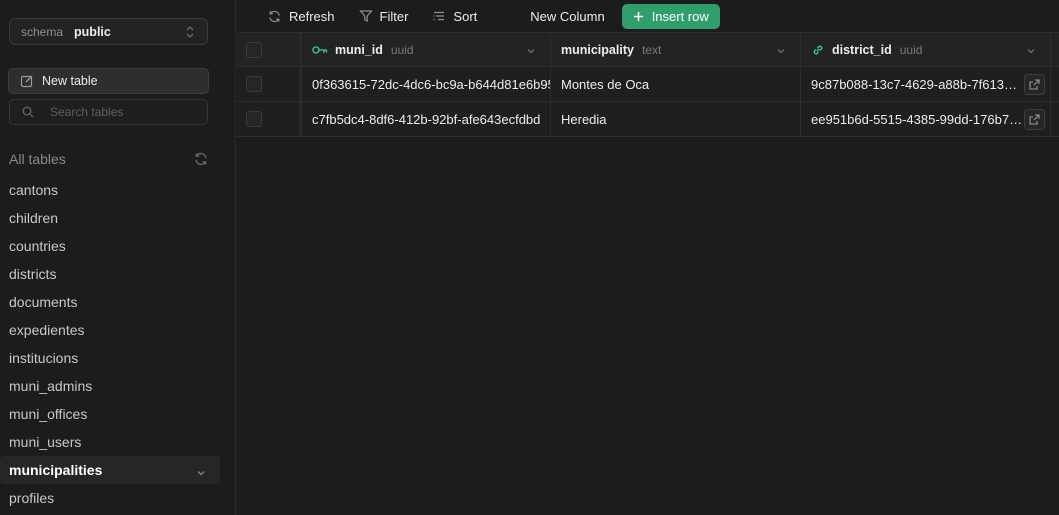  Describe the element at coordinates (190, 33) in the screenshot. I see `chevron-up-down-icon` at that location.